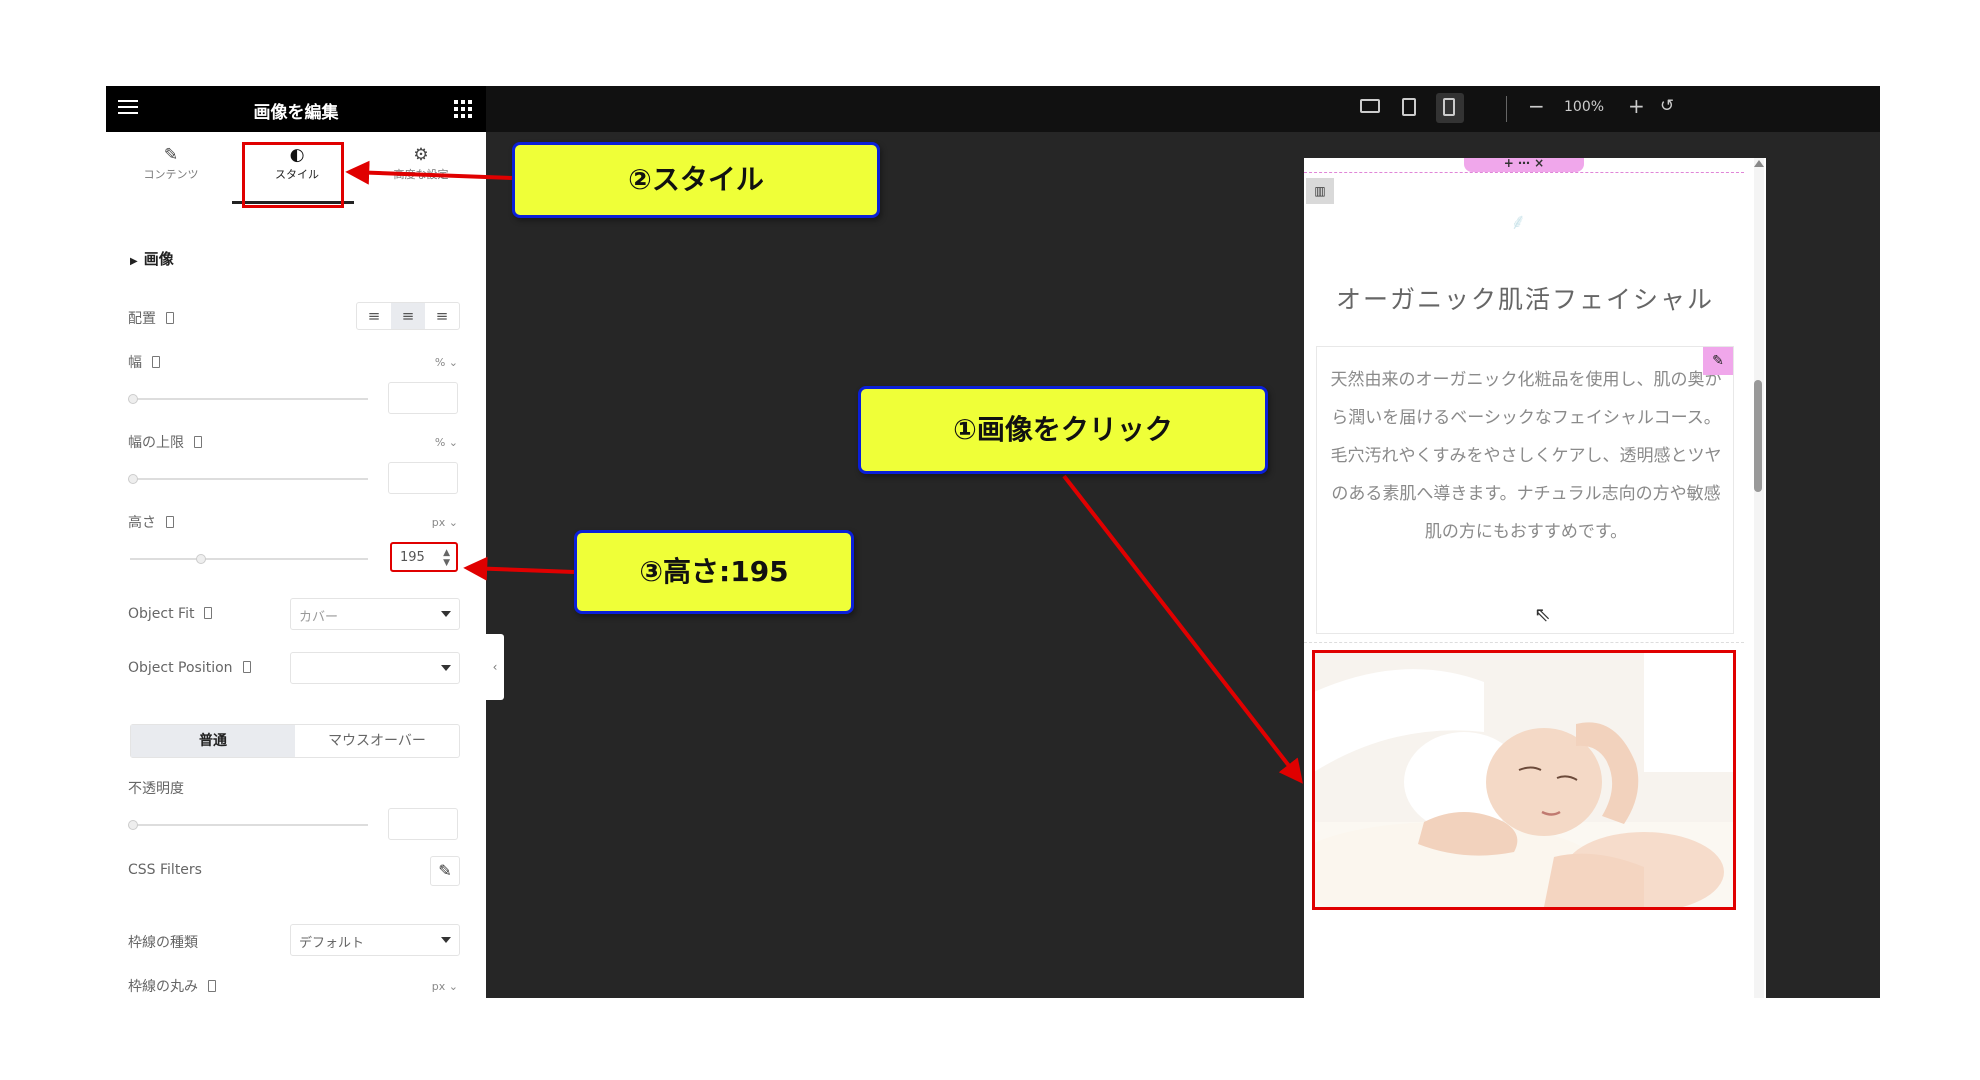 This screenshot has width=1980, height=1080. I want to click on max-width-input, so click(423, 478).